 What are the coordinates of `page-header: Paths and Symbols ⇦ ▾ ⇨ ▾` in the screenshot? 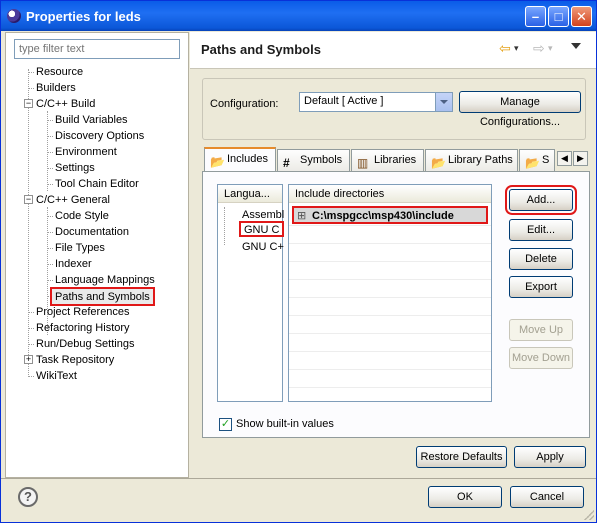 It's located at (393, 50).